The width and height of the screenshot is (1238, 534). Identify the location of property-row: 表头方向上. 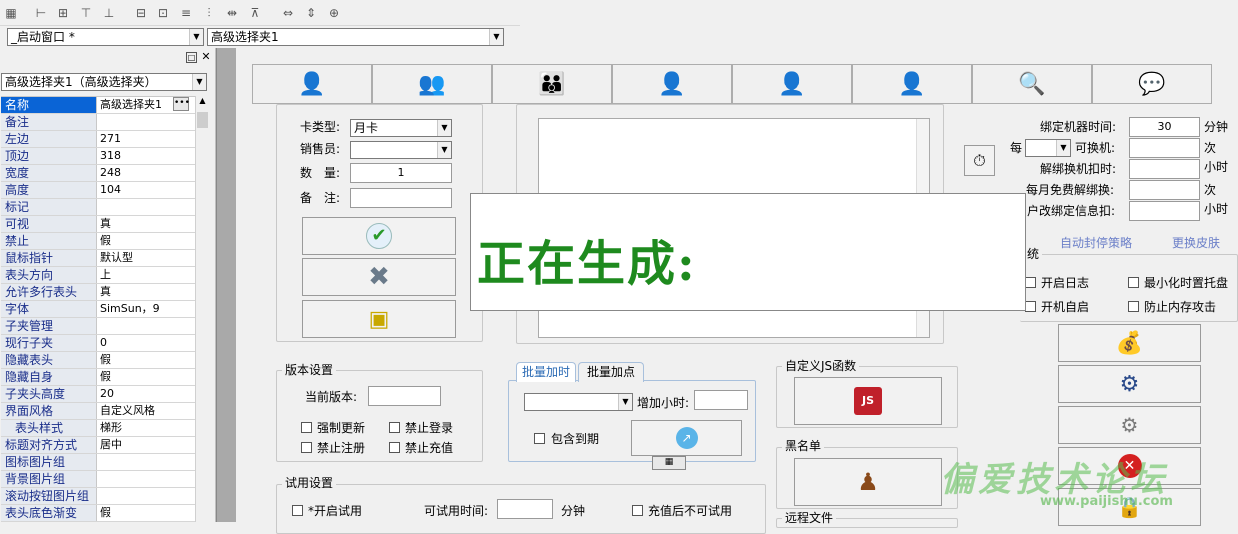
(98, 275).